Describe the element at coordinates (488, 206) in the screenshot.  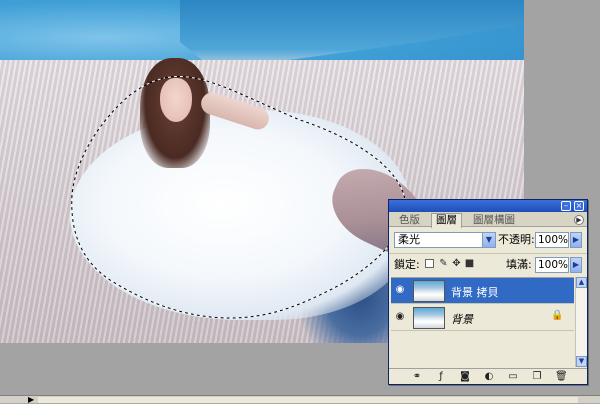
I see `panel-titlebar: – ×` at that location.